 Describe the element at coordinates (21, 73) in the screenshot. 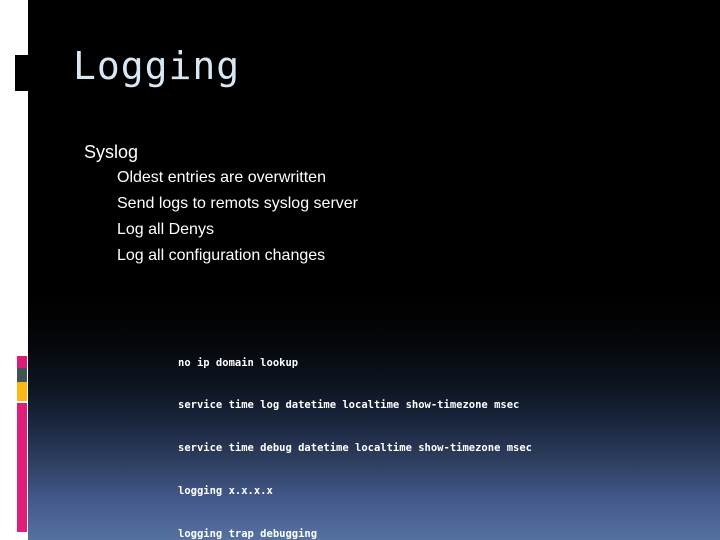

I see `strip-black-block` at that location.